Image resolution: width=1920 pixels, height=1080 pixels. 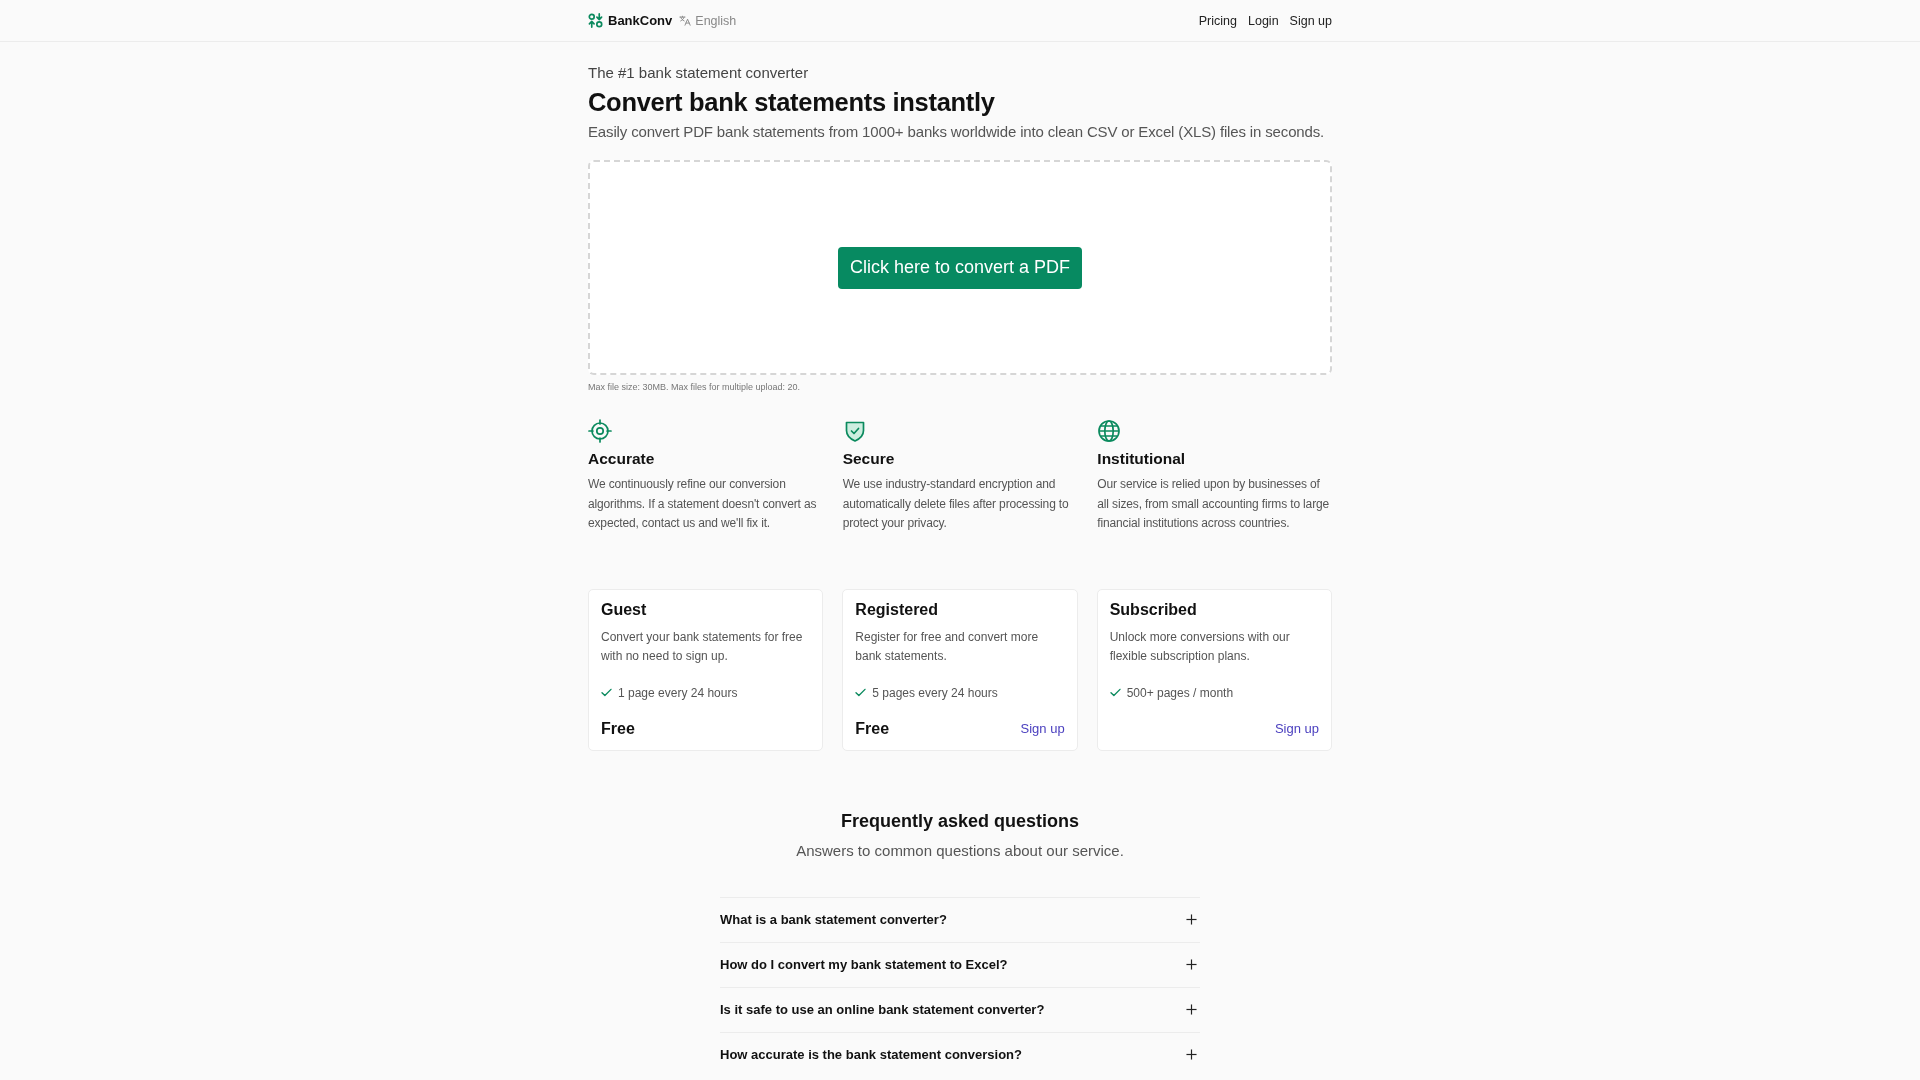 I want to click on plan-name: Guest, so click(x=624, y=609).